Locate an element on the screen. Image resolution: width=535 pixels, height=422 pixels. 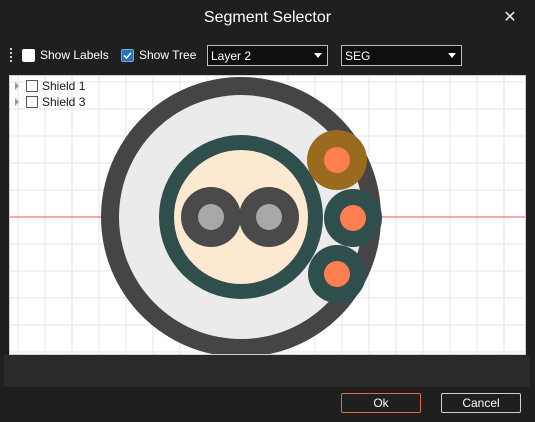
close-icon: ✕ is located at coordinates (510, 17).